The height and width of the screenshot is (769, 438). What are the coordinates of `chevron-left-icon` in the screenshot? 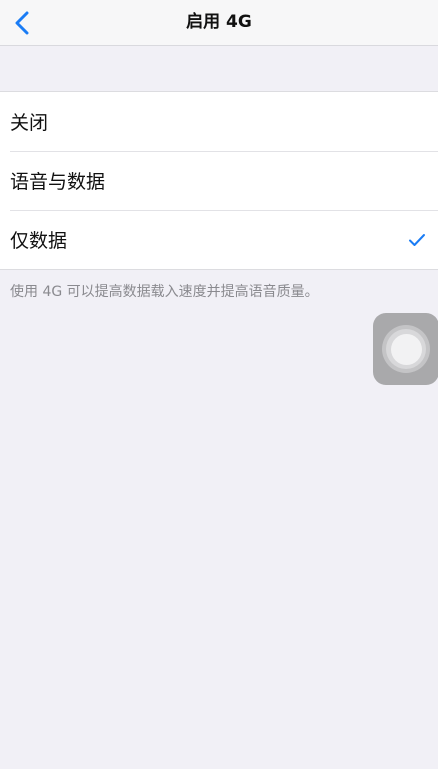 It's located at (22, 23).